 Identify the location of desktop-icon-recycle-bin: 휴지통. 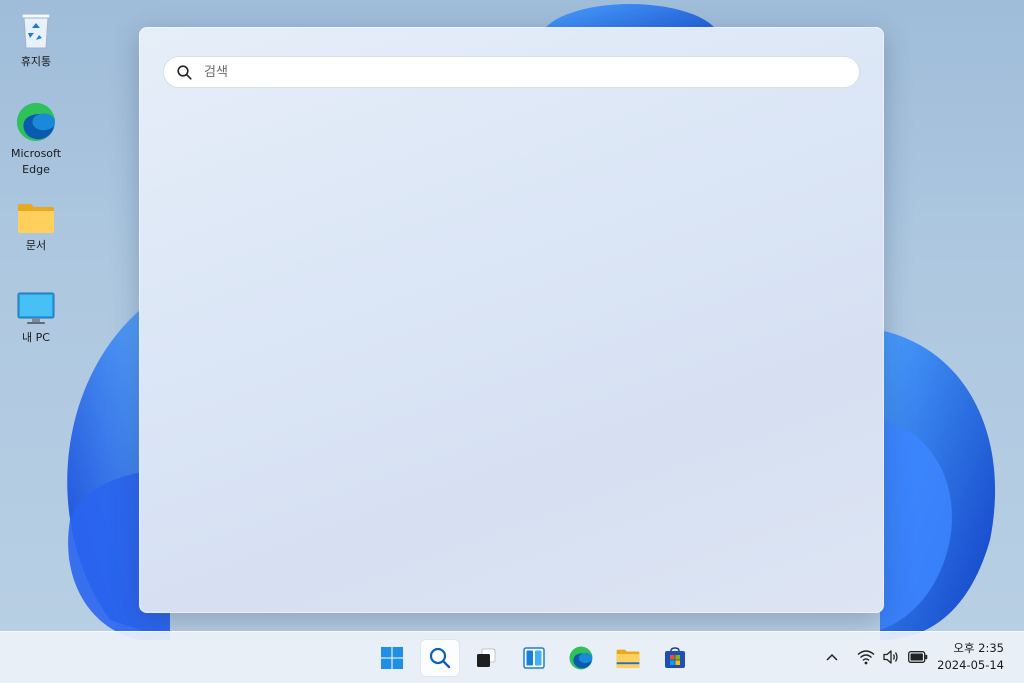
(36, 40).